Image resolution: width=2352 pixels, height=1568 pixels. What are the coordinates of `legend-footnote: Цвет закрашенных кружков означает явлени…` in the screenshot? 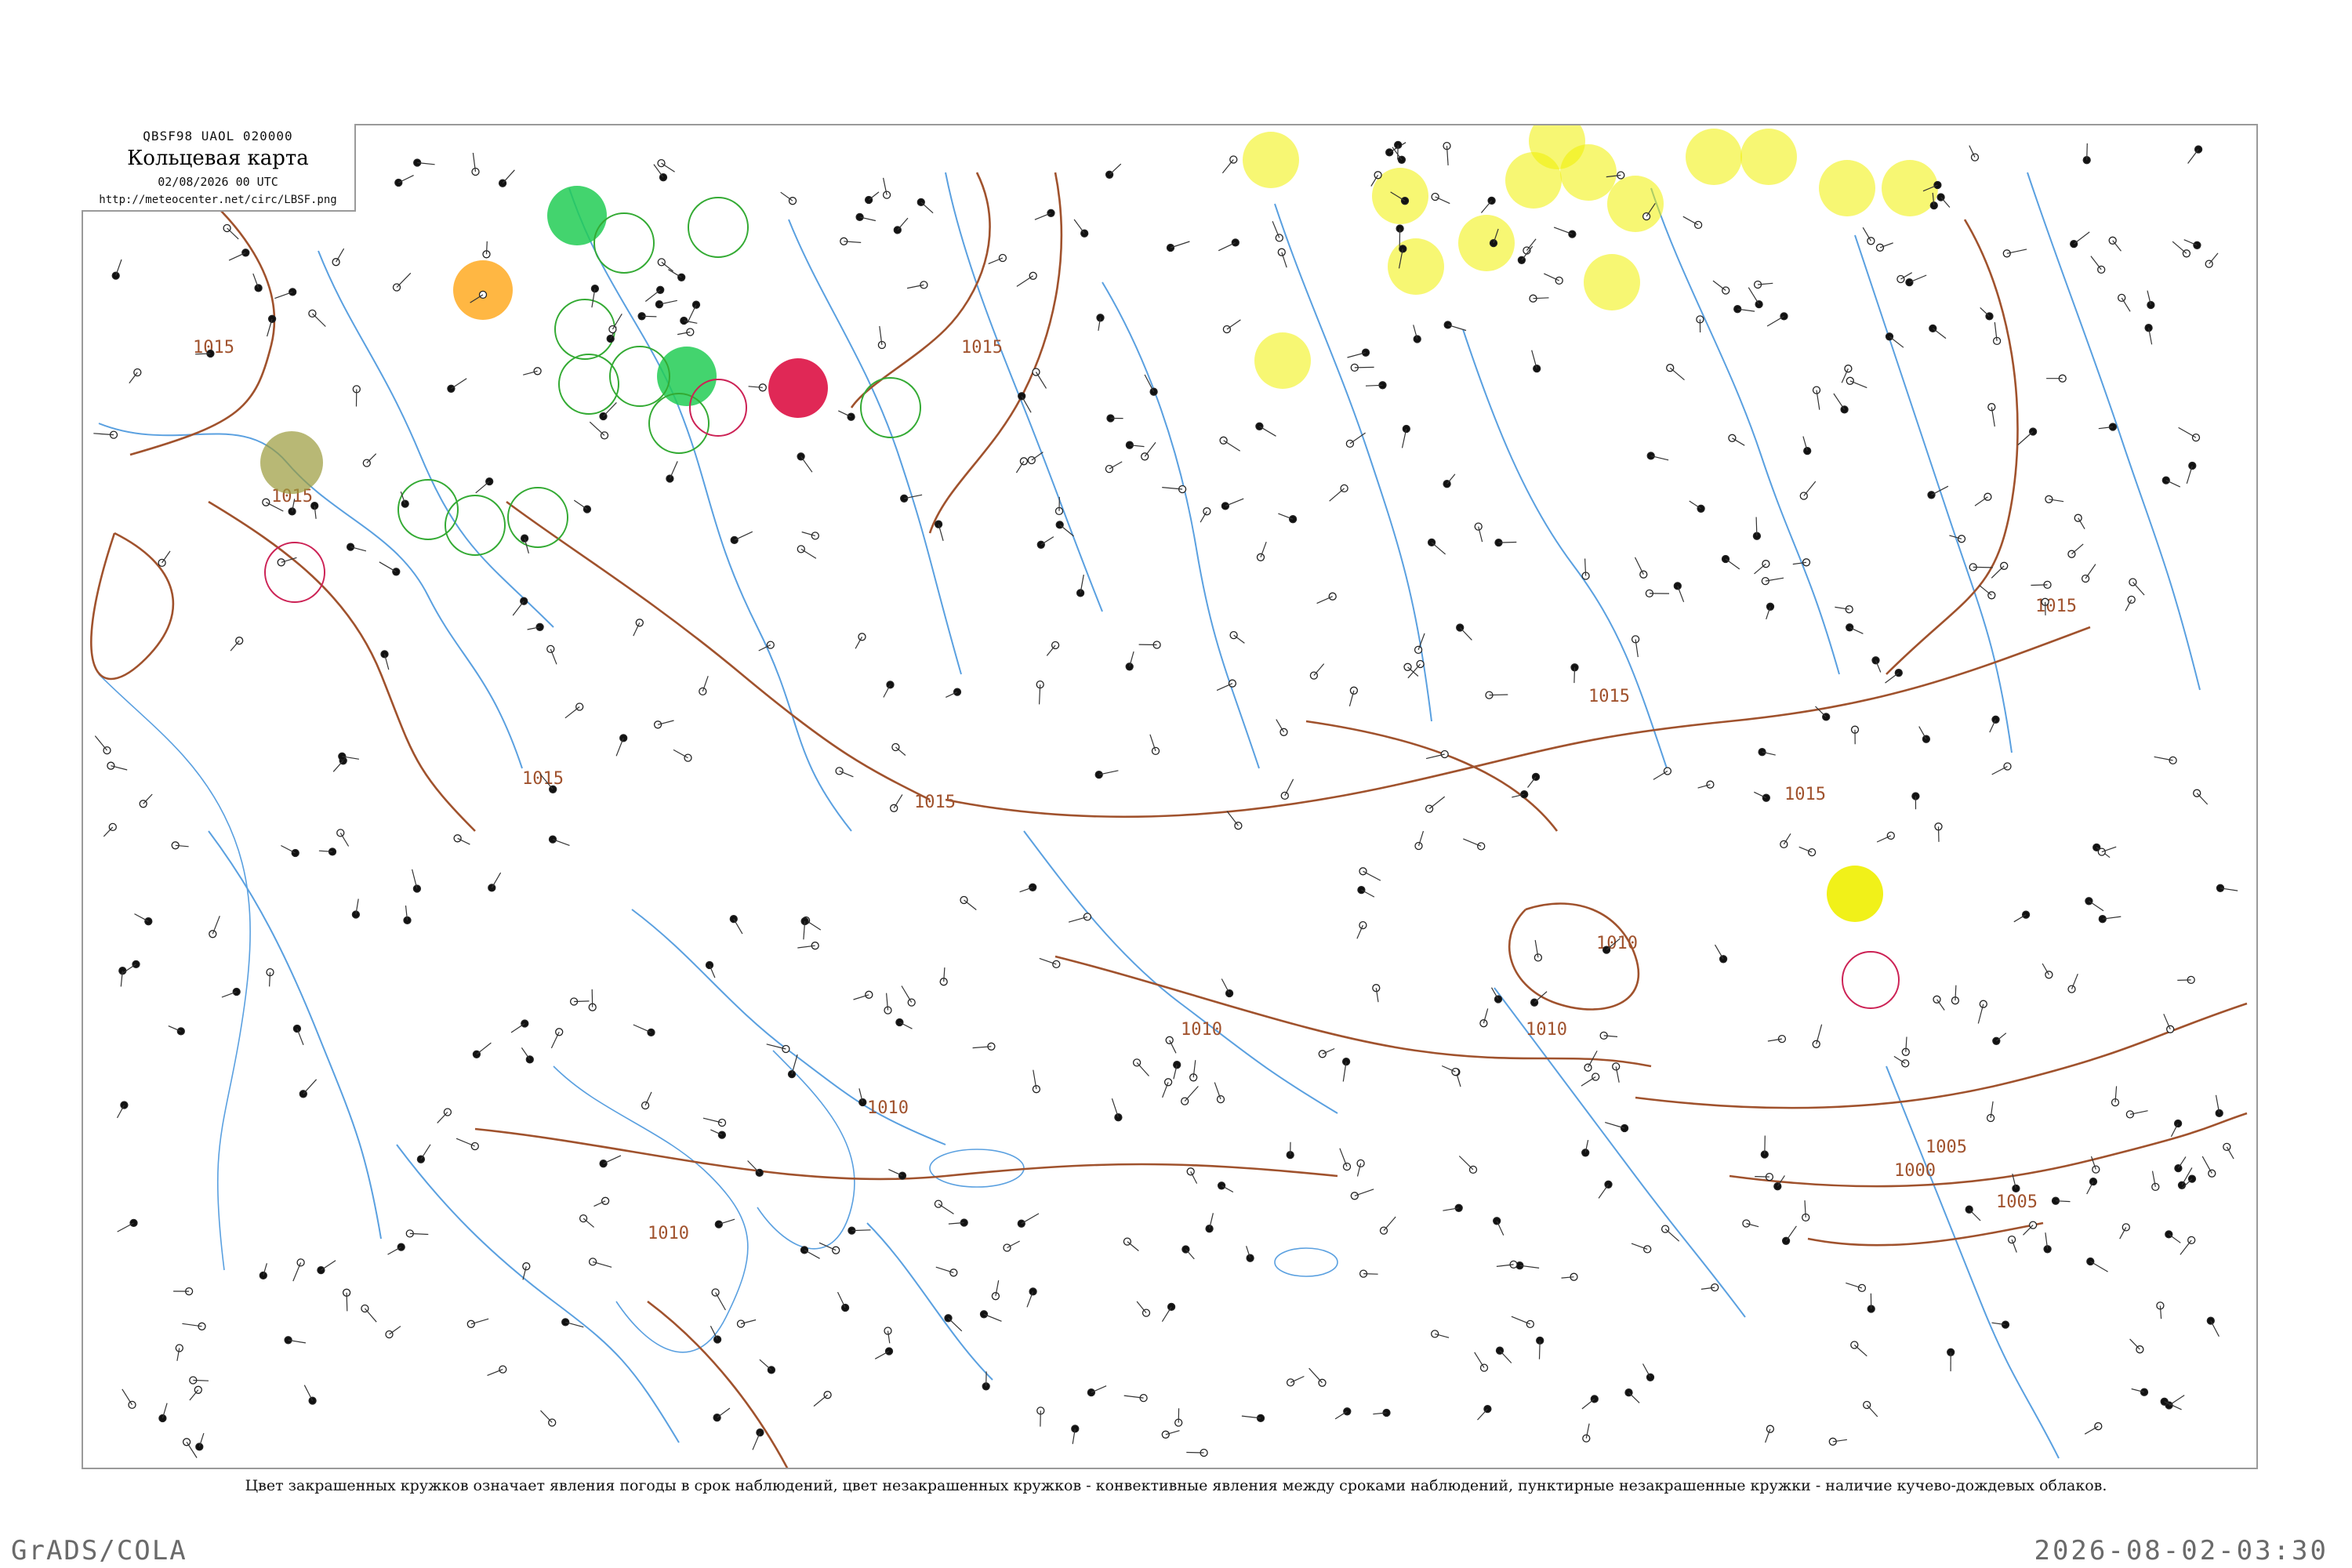 It's located at (1176, 1485).